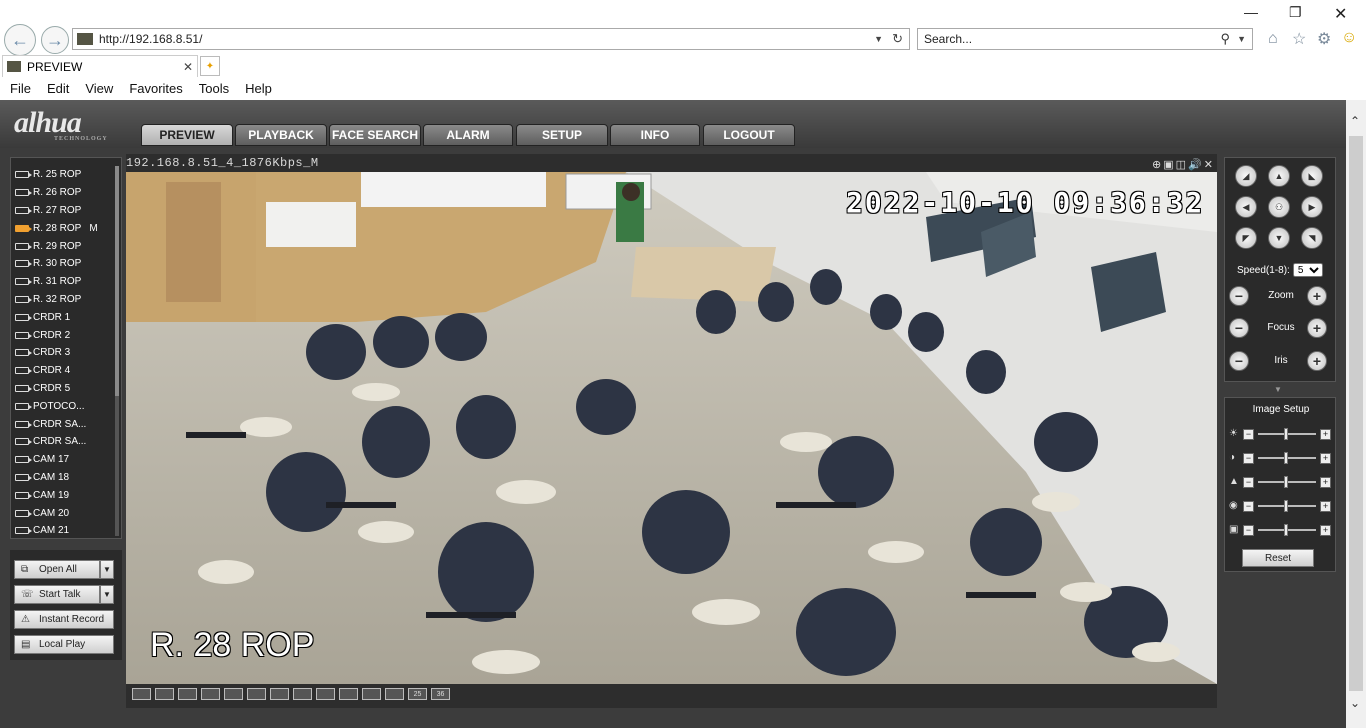  I want to click on layout-button: 36, so click(440, 694).